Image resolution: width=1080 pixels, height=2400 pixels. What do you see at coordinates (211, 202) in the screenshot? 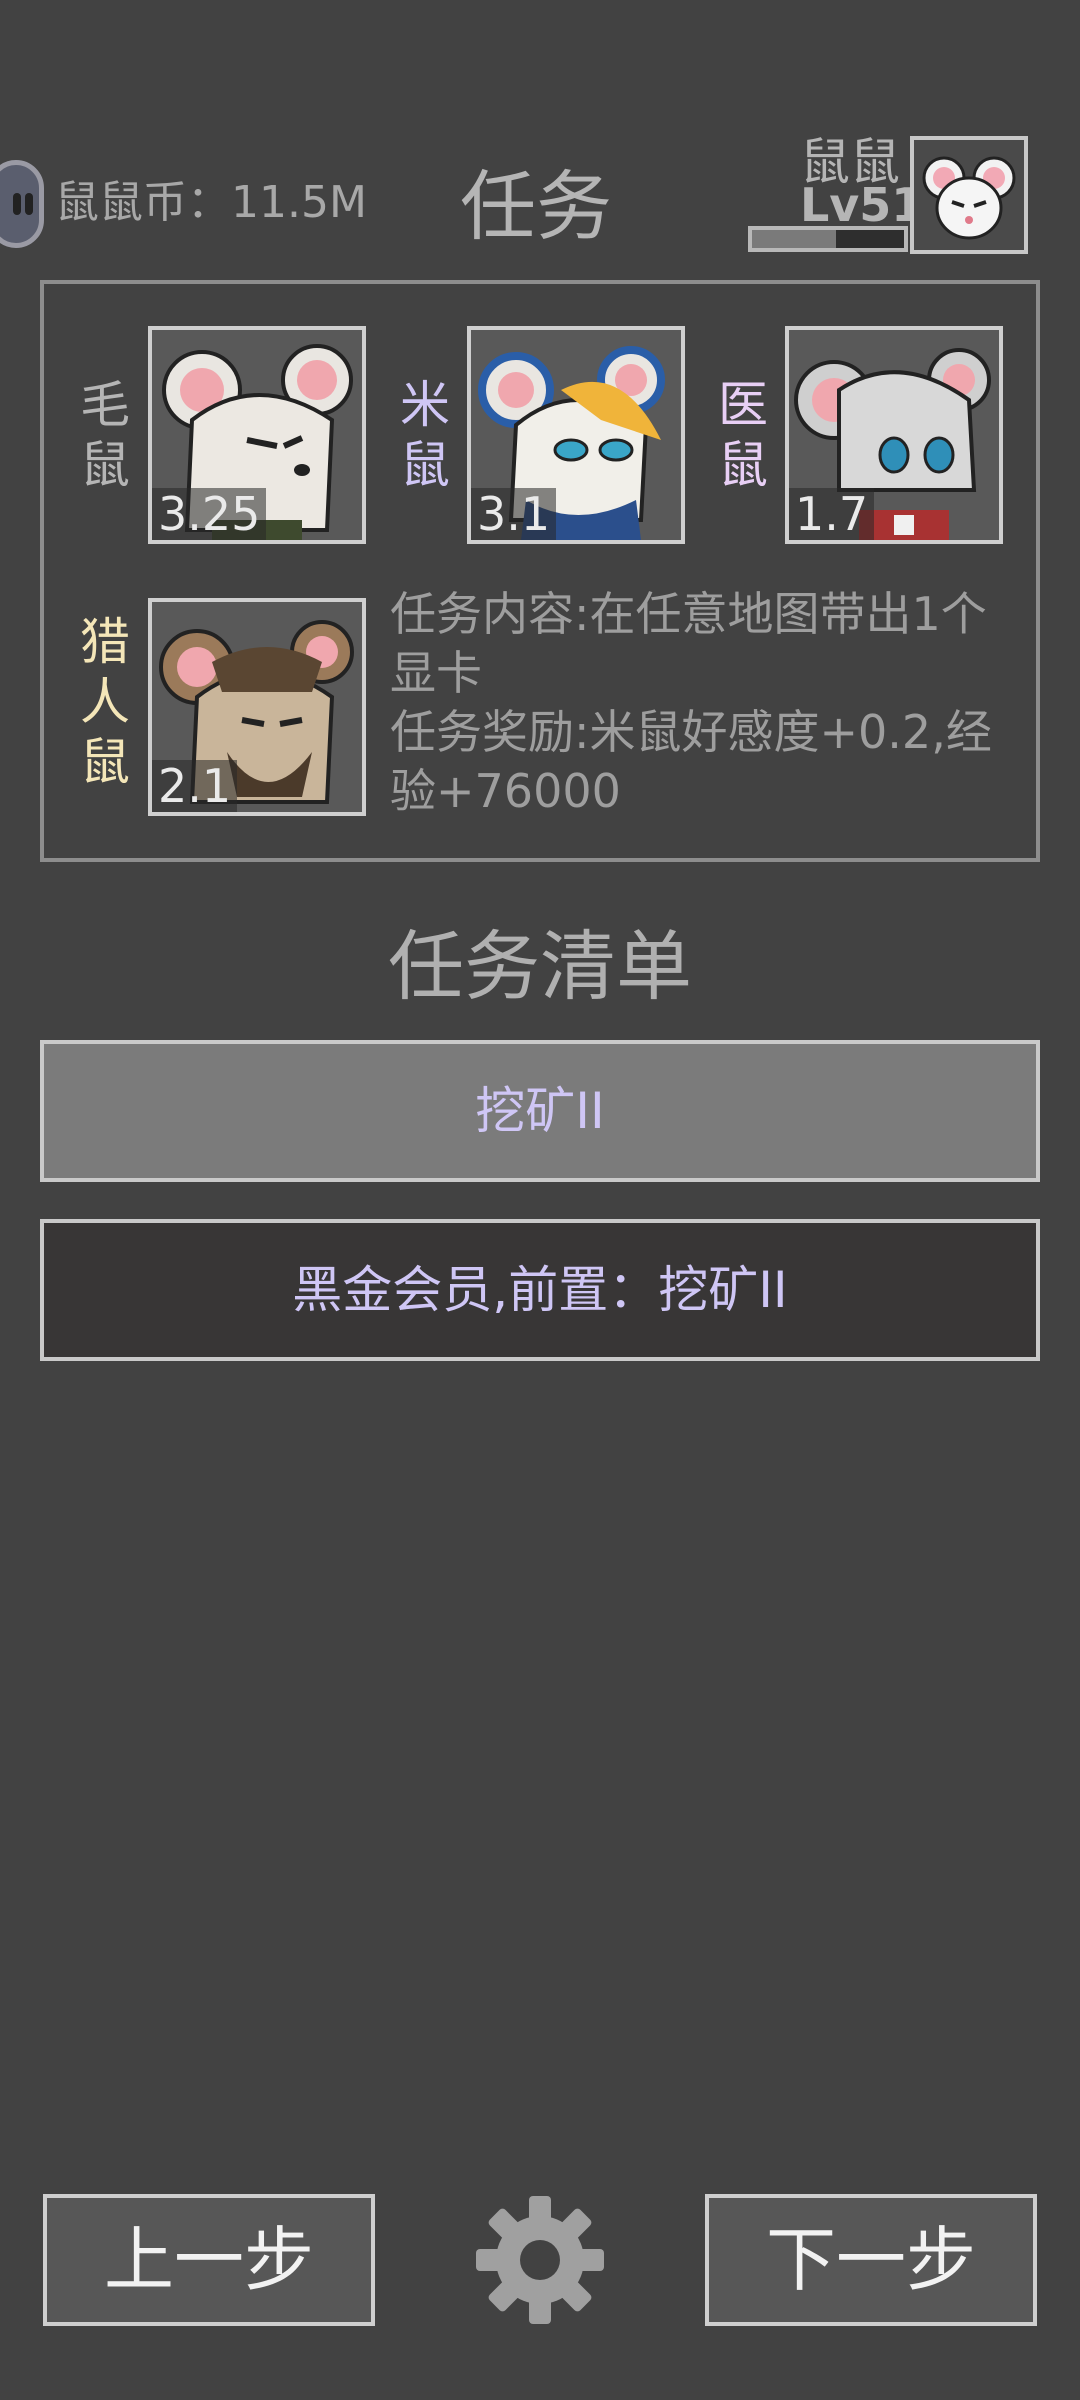
I see `coin-balance: 鼠鼠币：11.5M` at bounding box center [211, 202].